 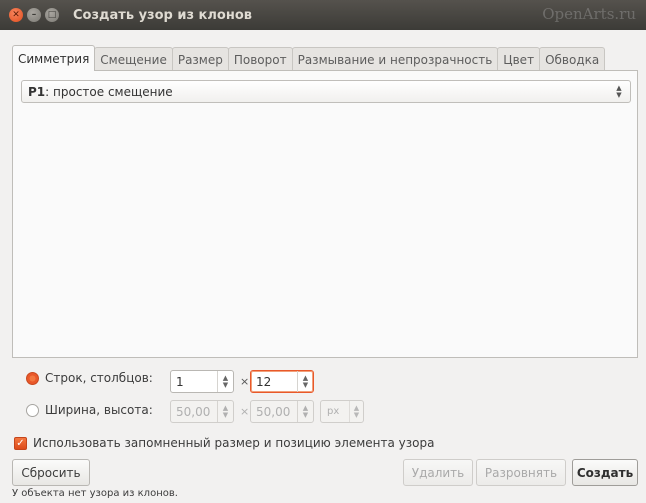 I want to click on remember-size-checkbox: ✓, so click(x=20, y=443).